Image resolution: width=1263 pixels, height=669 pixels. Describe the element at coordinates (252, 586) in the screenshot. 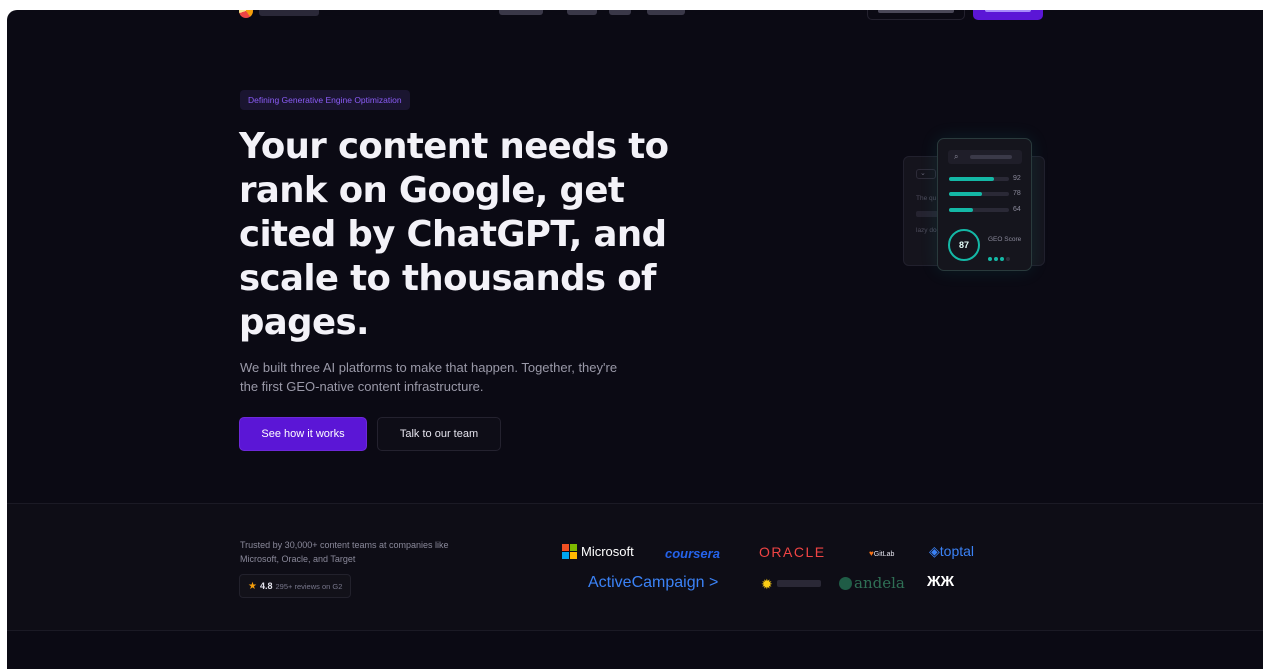

I see `star-icon: ★` at that location.